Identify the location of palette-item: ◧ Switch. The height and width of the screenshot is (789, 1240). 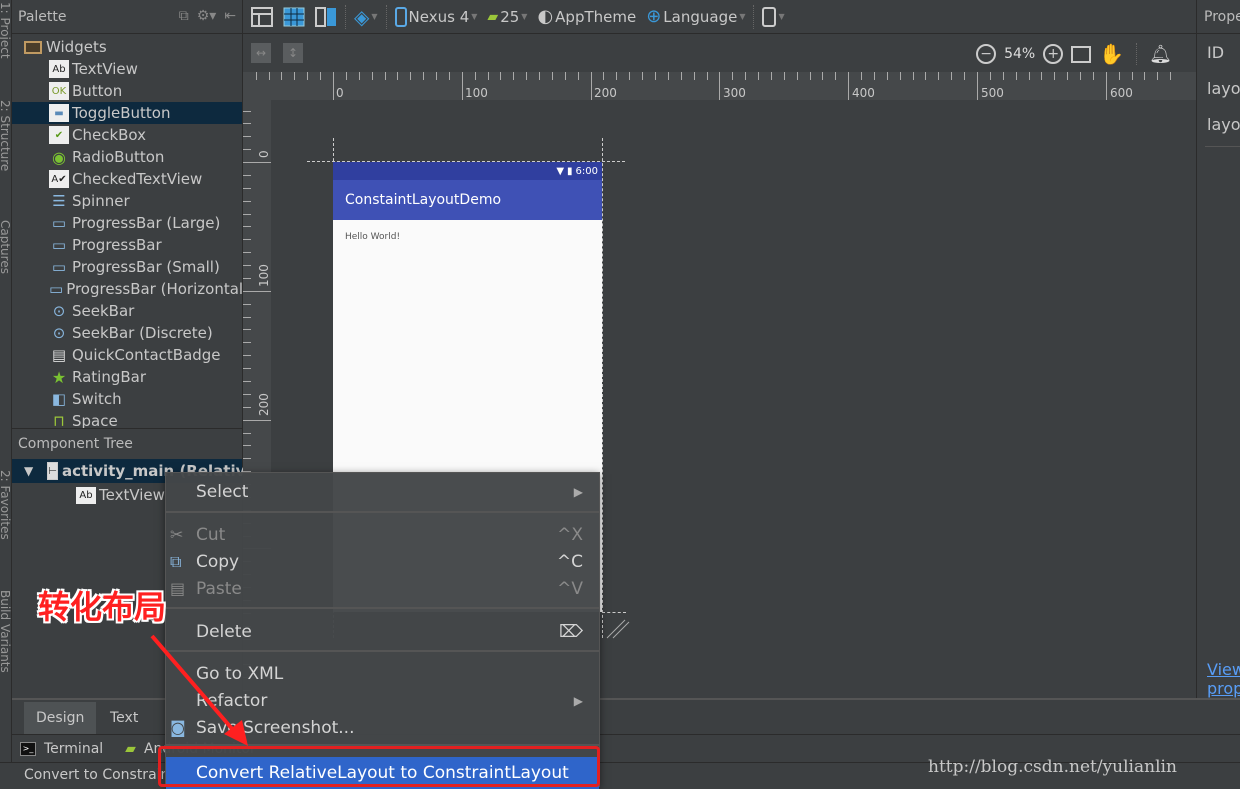
(127, 399).